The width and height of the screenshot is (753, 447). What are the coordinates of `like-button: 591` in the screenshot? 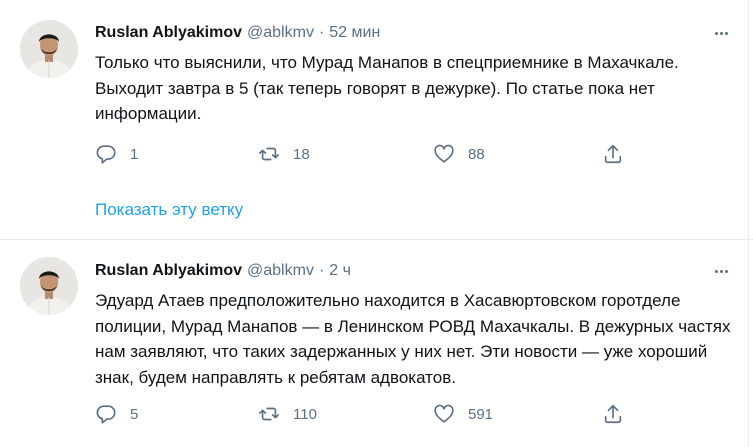 It's located at (463, 414).